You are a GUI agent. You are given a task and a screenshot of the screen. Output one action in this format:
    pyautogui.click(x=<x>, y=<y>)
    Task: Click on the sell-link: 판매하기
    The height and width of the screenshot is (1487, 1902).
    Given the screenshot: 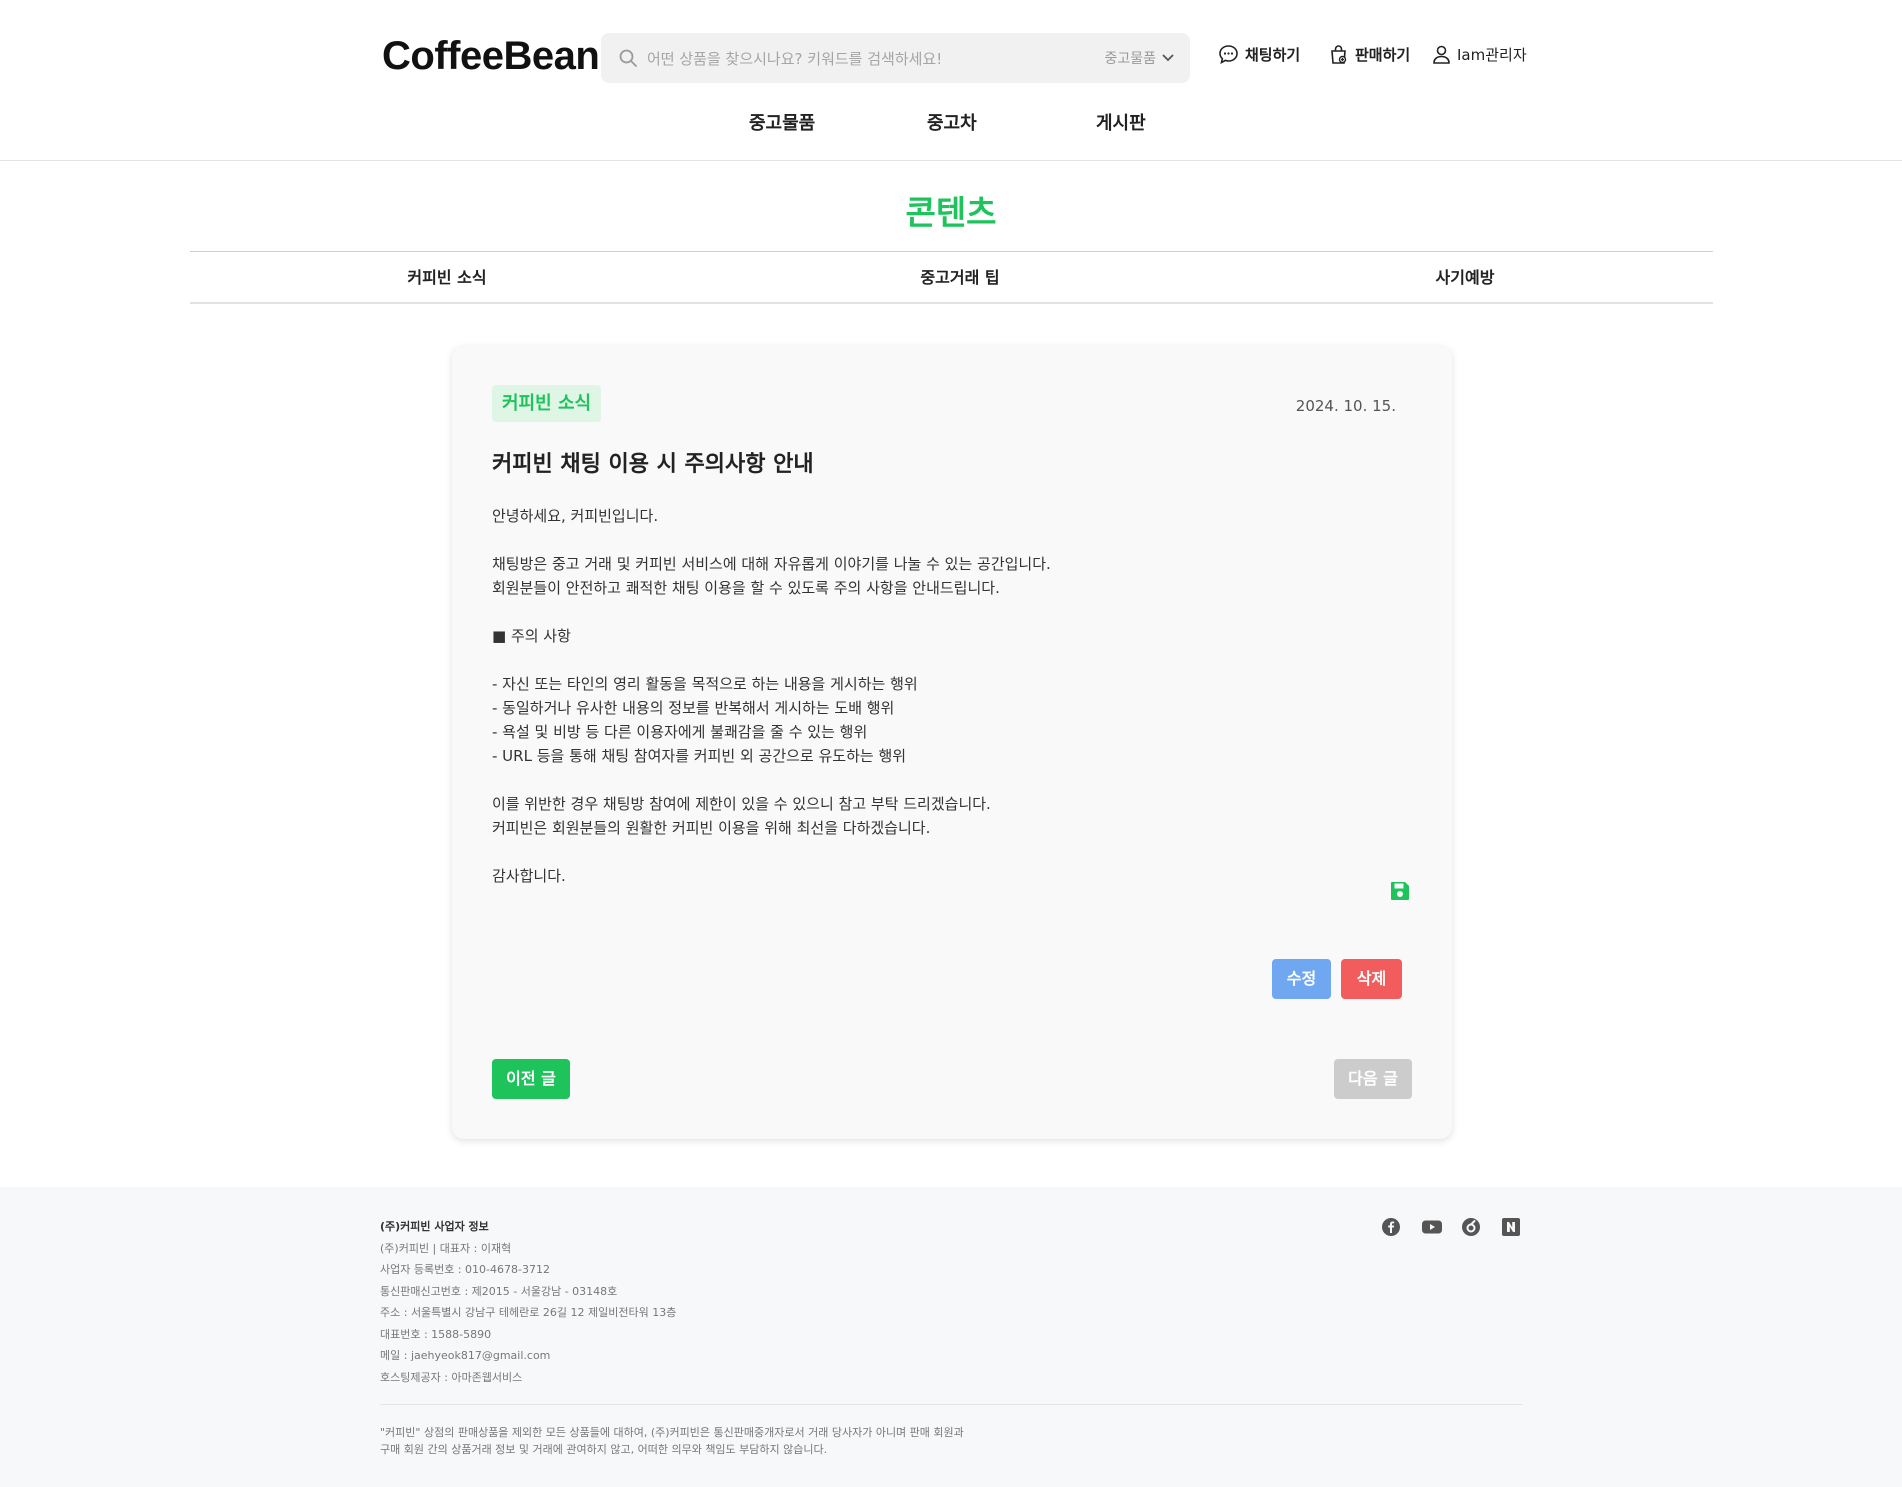 What is the action you would take?
    pyautogui.click(x=1369, y=54)
    